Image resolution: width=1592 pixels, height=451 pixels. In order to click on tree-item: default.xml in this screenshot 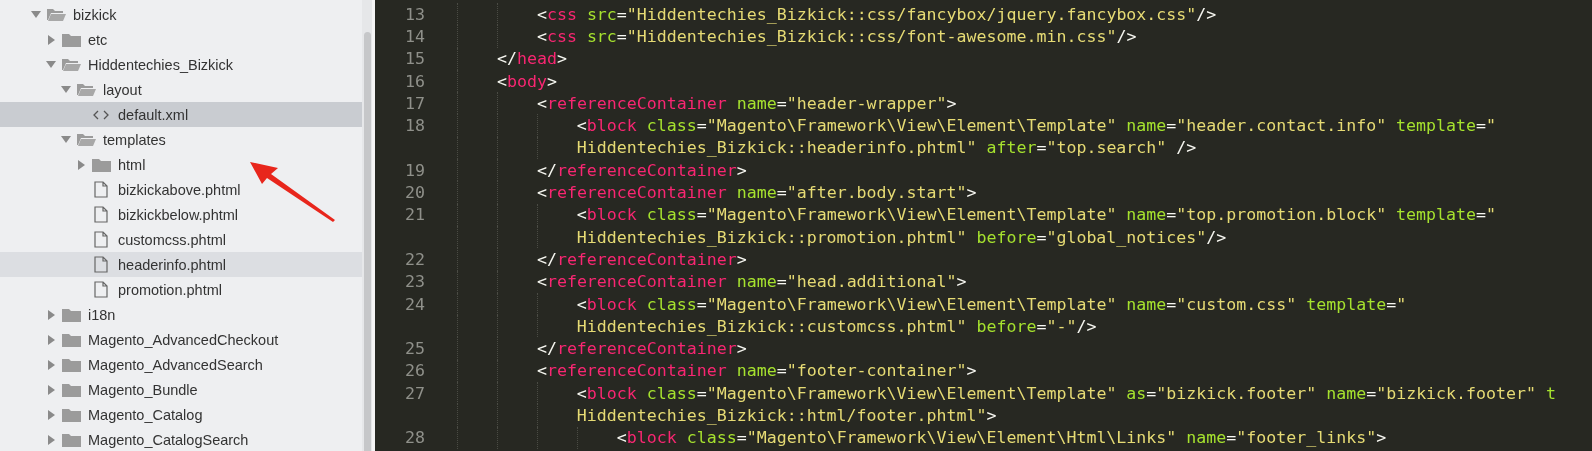, I will do `click(181, 114)`.